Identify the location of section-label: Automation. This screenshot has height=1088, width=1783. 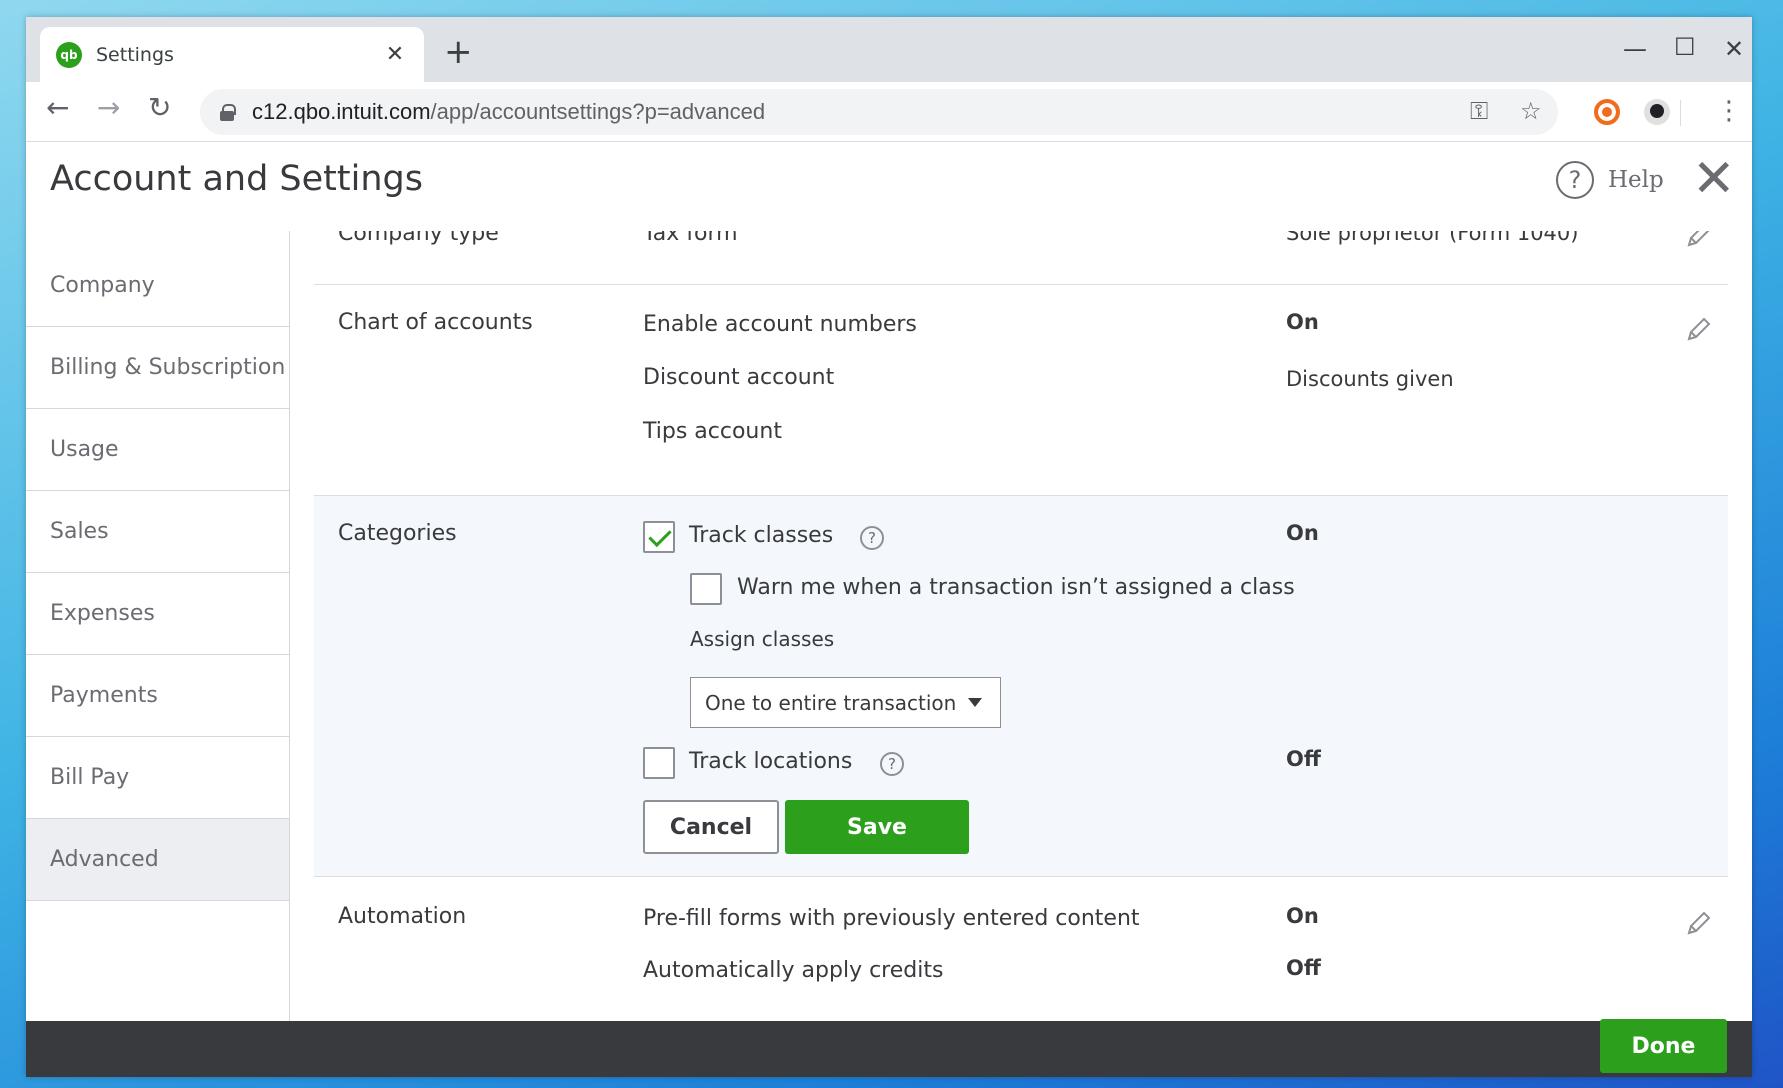
(402, 916).